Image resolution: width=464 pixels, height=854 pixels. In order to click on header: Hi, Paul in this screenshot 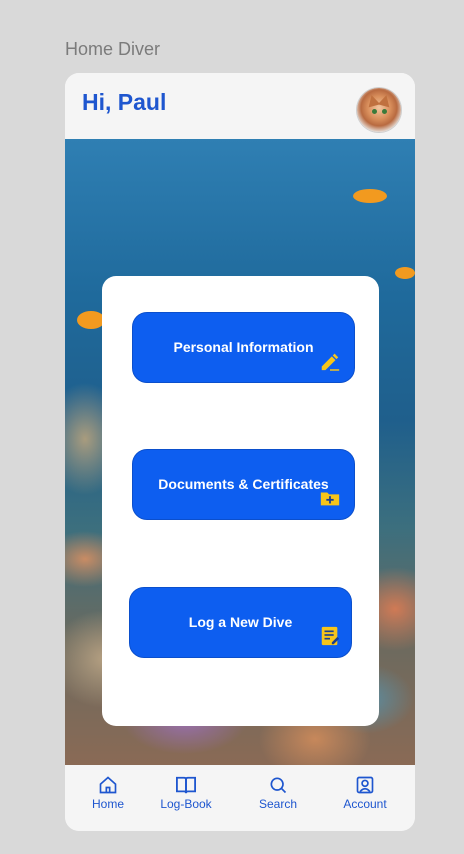, I will do `click(240, 106)`.